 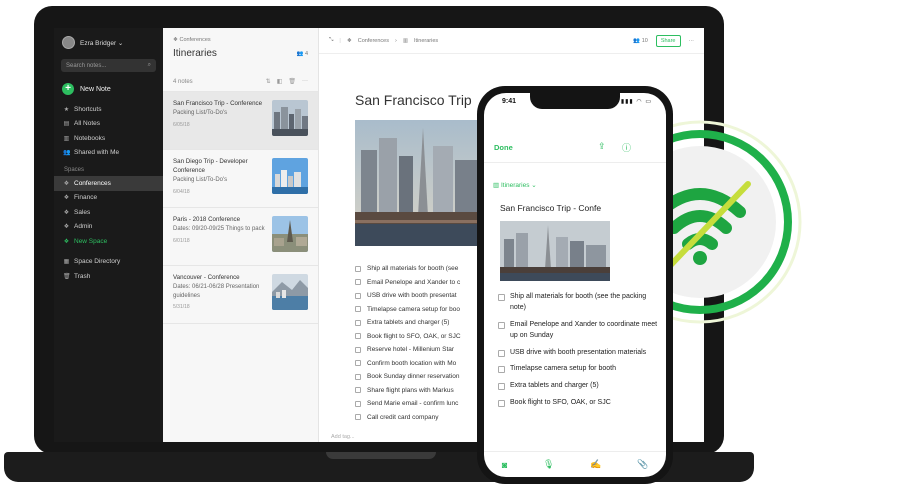 What do you see at coordinates (210, 166) in the screenshot?
I see `note-title: San Diego Trip - Developer Conference` at bounding box center [210, 166].